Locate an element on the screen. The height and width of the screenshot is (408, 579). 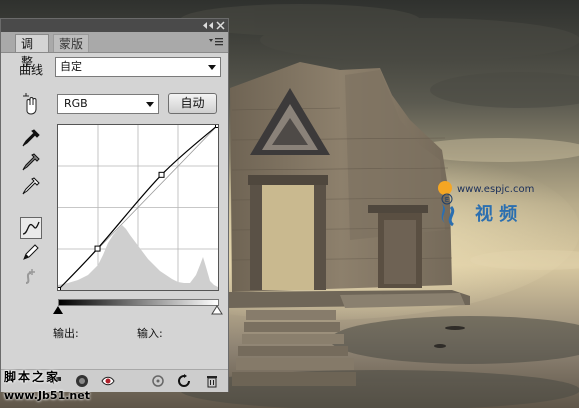
view-previous-state-icon is located at coordinates (158, 381).